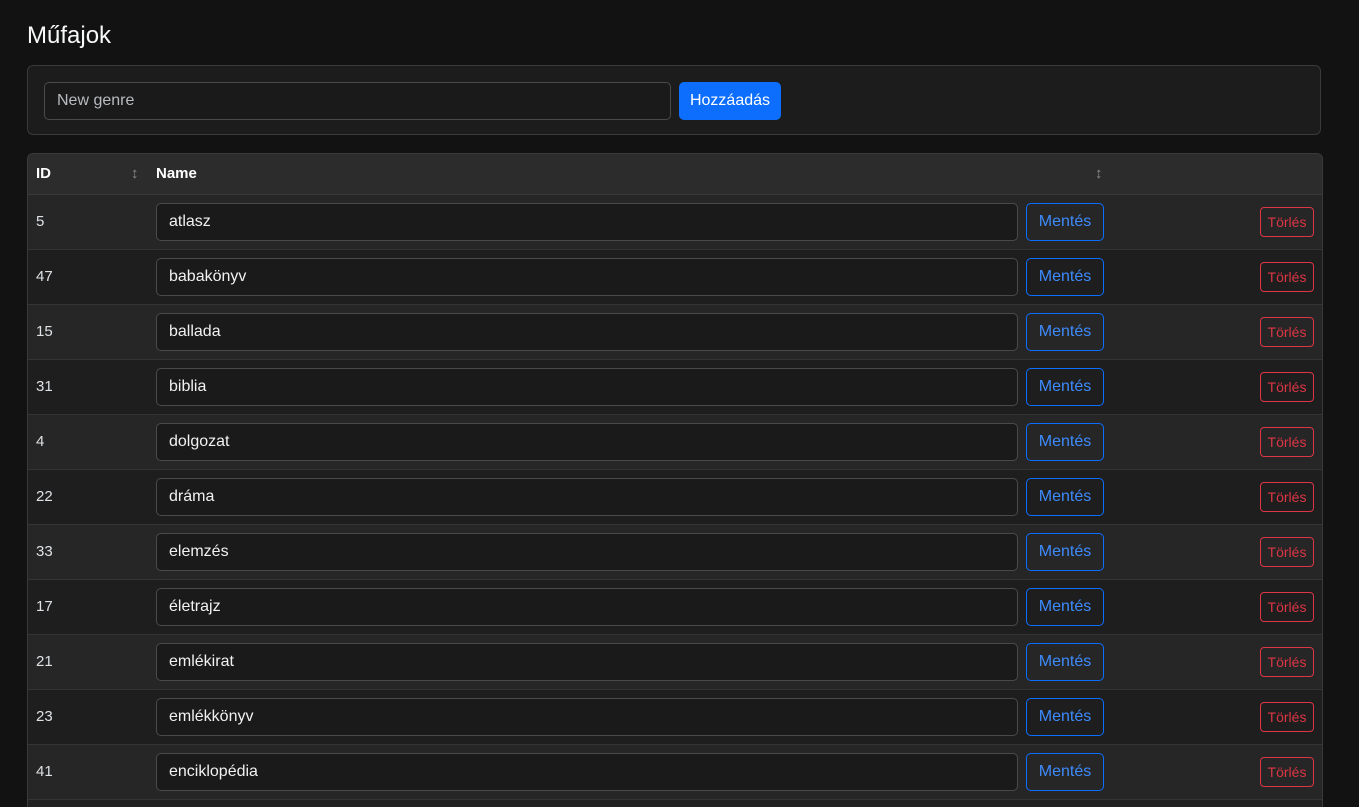 The height and width of the screenshot is (807, 1359). What do you see at coordinates (44, 716) in the screenshot?
I see `genre-id: 23` at bounding box center [44, 716].